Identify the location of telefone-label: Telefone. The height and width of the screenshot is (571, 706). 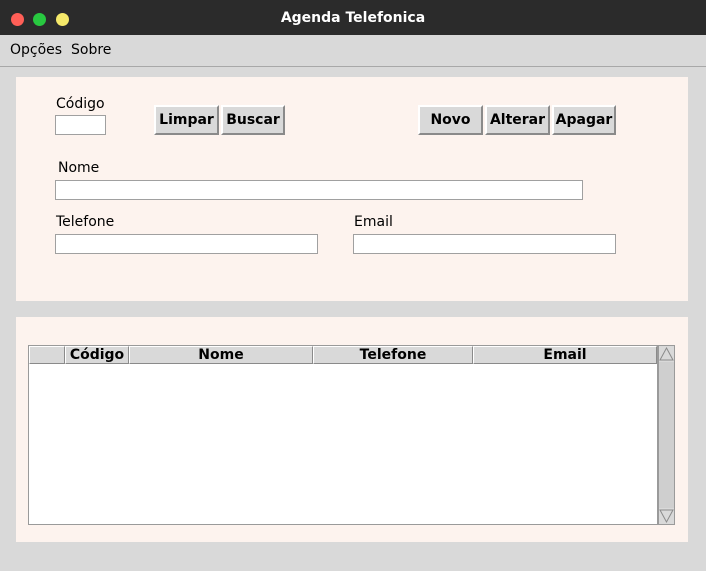
(85, 222).